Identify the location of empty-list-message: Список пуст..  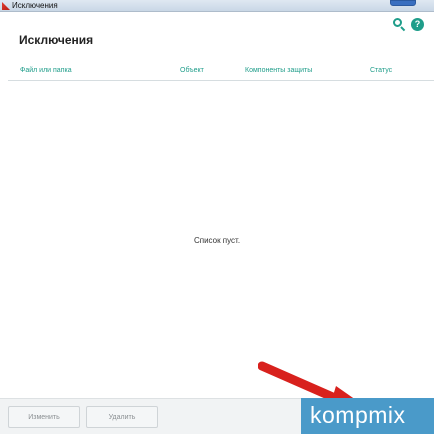
(217, 240).